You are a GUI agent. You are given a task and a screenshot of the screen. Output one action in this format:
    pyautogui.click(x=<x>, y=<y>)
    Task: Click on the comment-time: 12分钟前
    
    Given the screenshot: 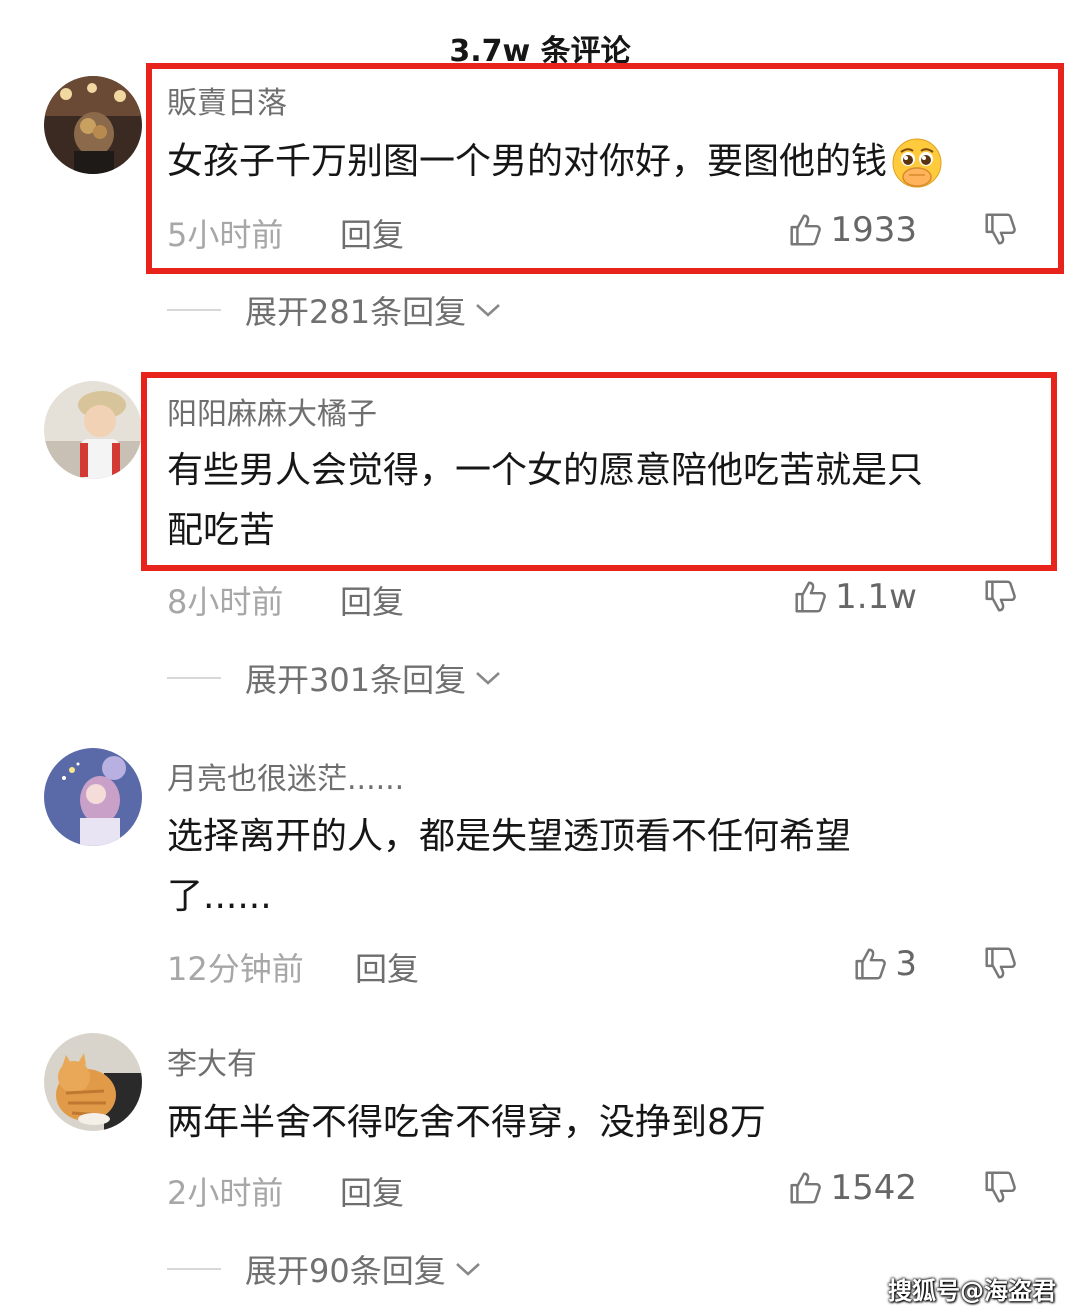 What is the action you would take?
    pyautogui.click(x=235, y=969)
    